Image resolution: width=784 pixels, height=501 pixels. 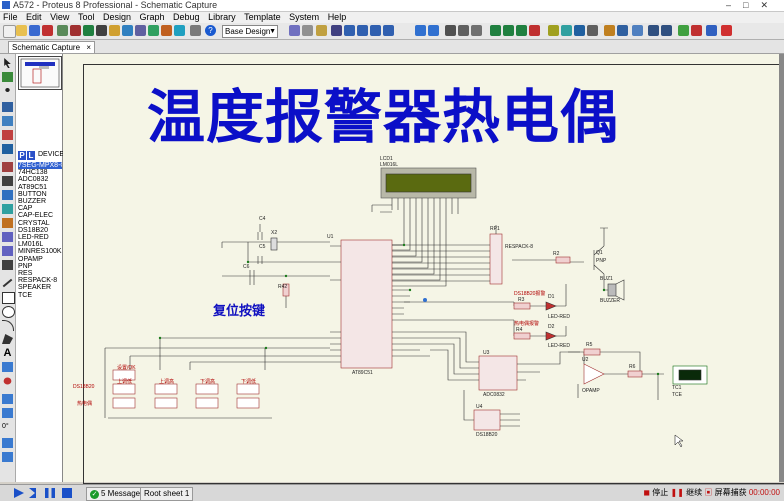 What do you see at coordinates (660, 492) in the screenshot?
I see `stop-record-label: 停止` at bounding box center [660, 492].